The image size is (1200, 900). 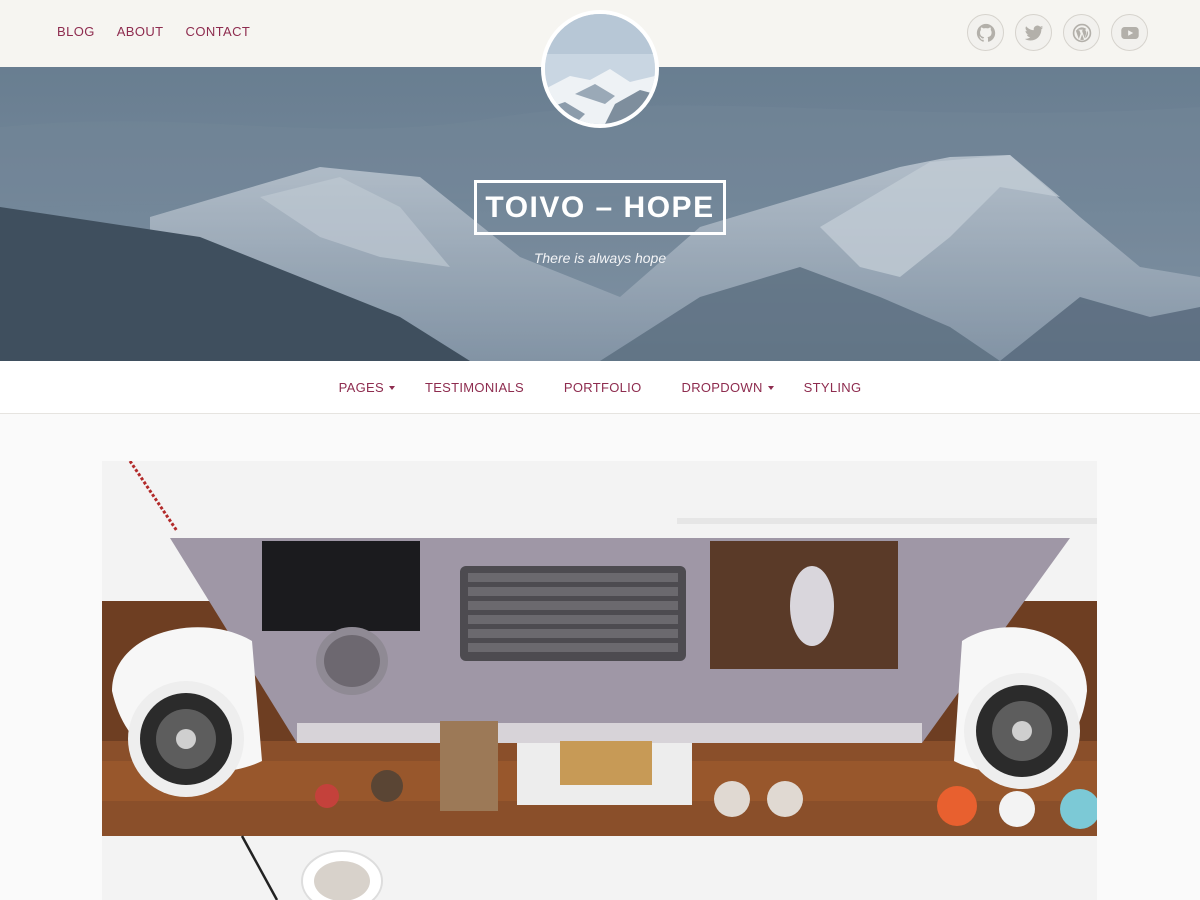 I want to click on github-icon, so click(x=985, y=32).